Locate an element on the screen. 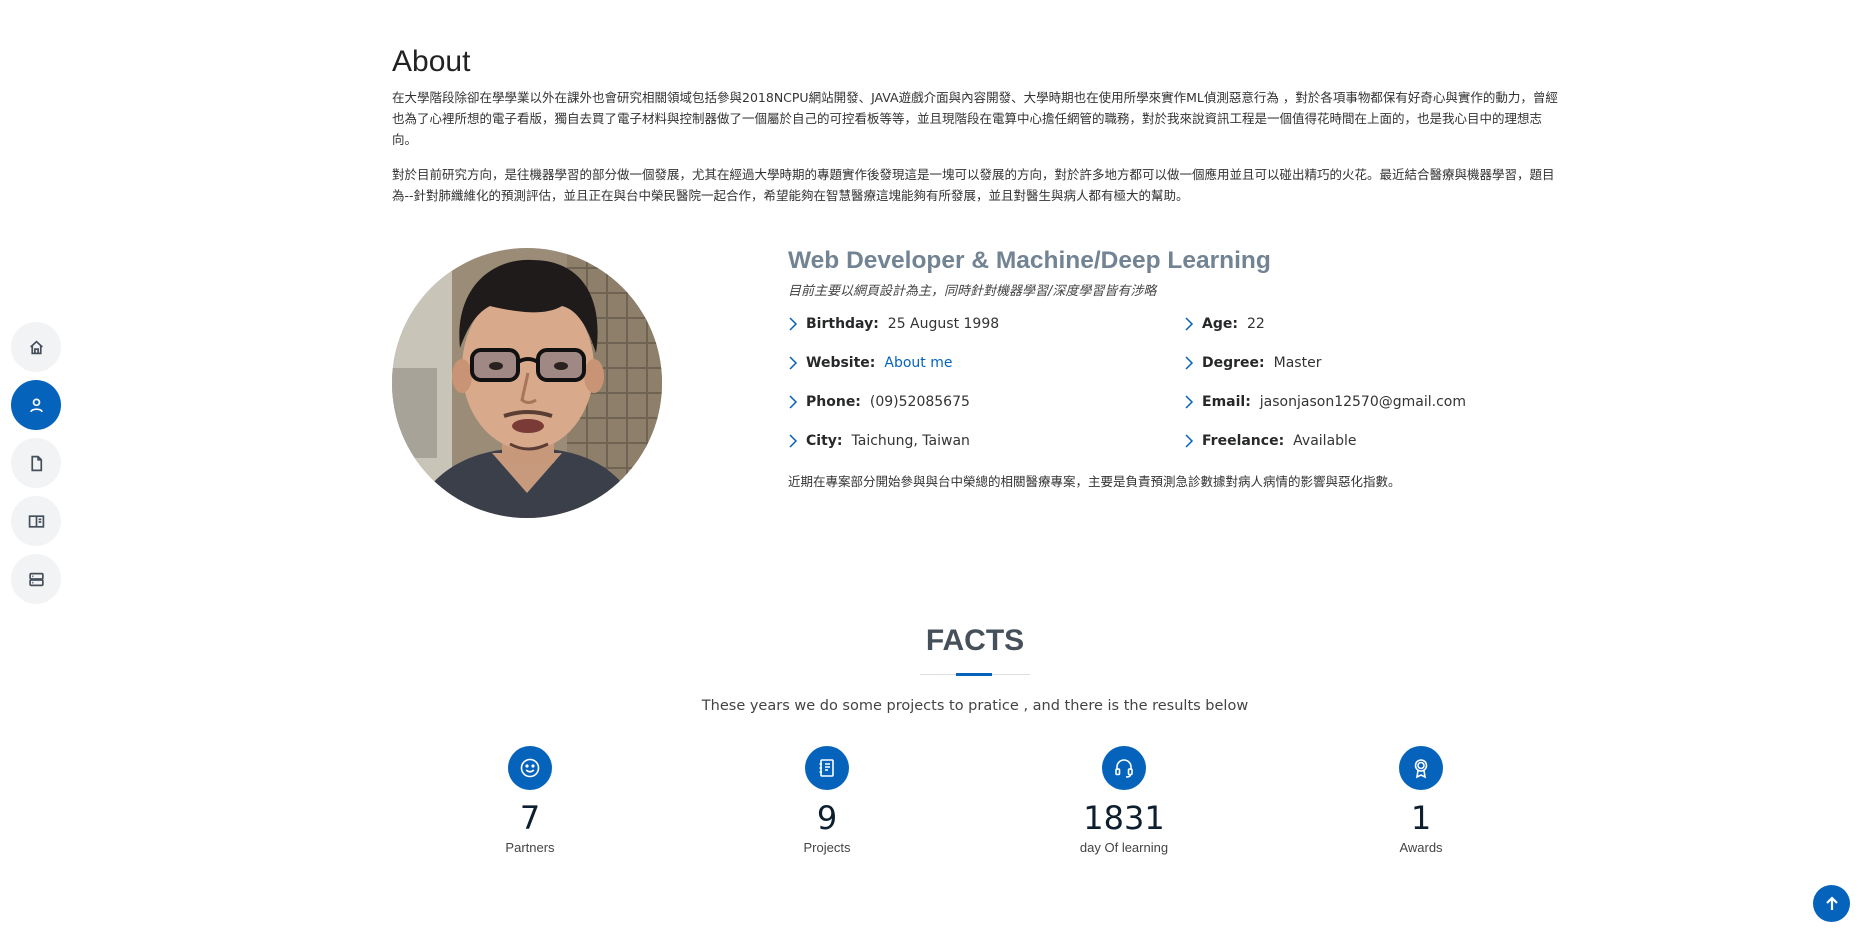 This screenshot has height=932, width=1862. email-label: Email: is located at coordinates (1226, 402).